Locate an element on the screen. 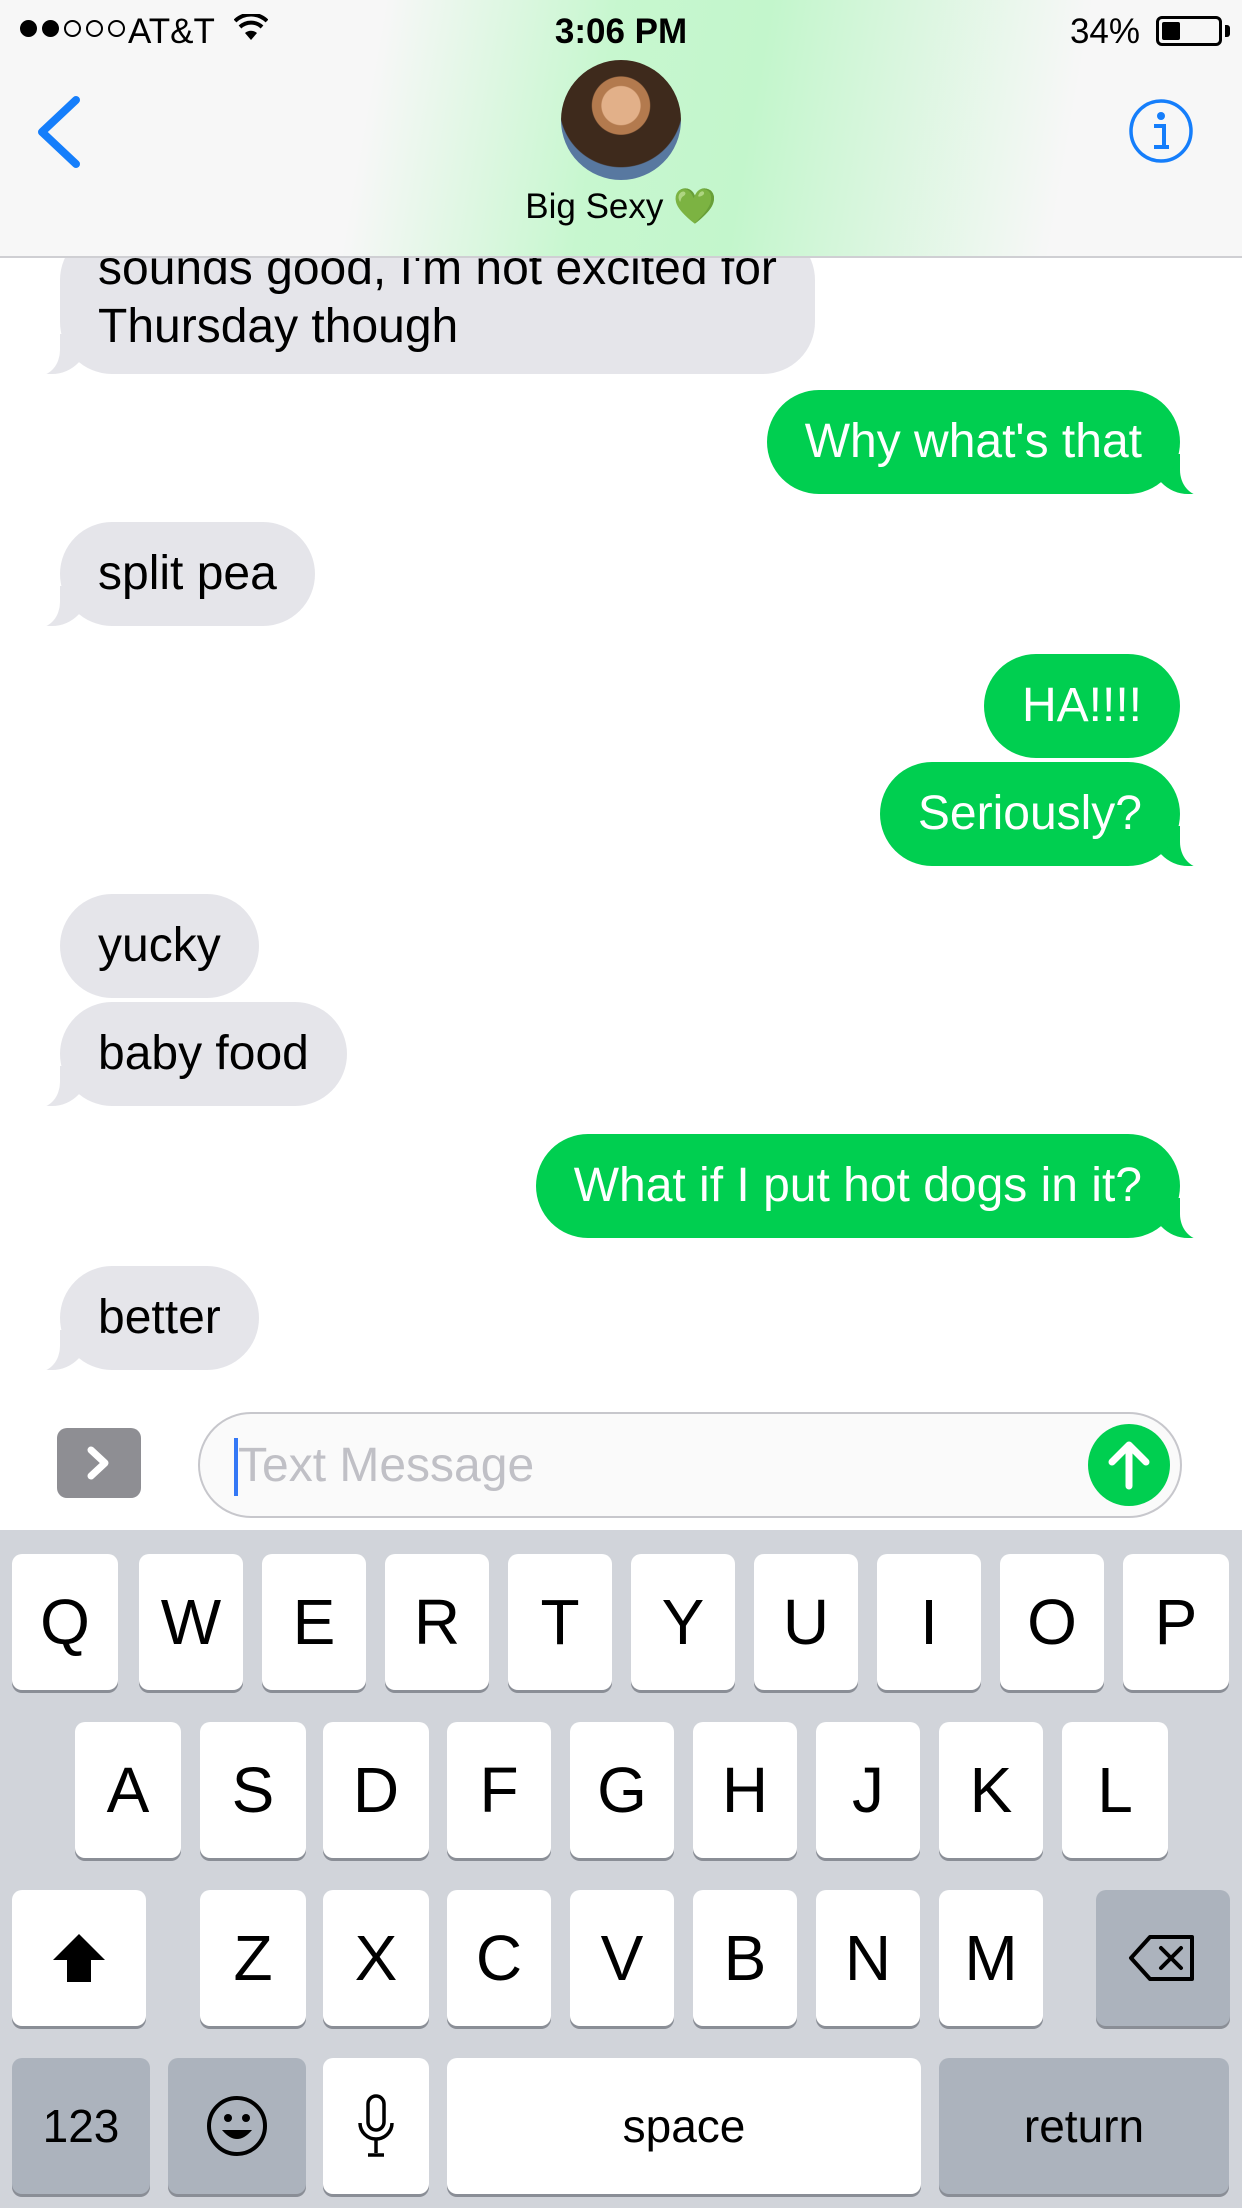  message-text: baby food is located at coordinates (203, 1053).